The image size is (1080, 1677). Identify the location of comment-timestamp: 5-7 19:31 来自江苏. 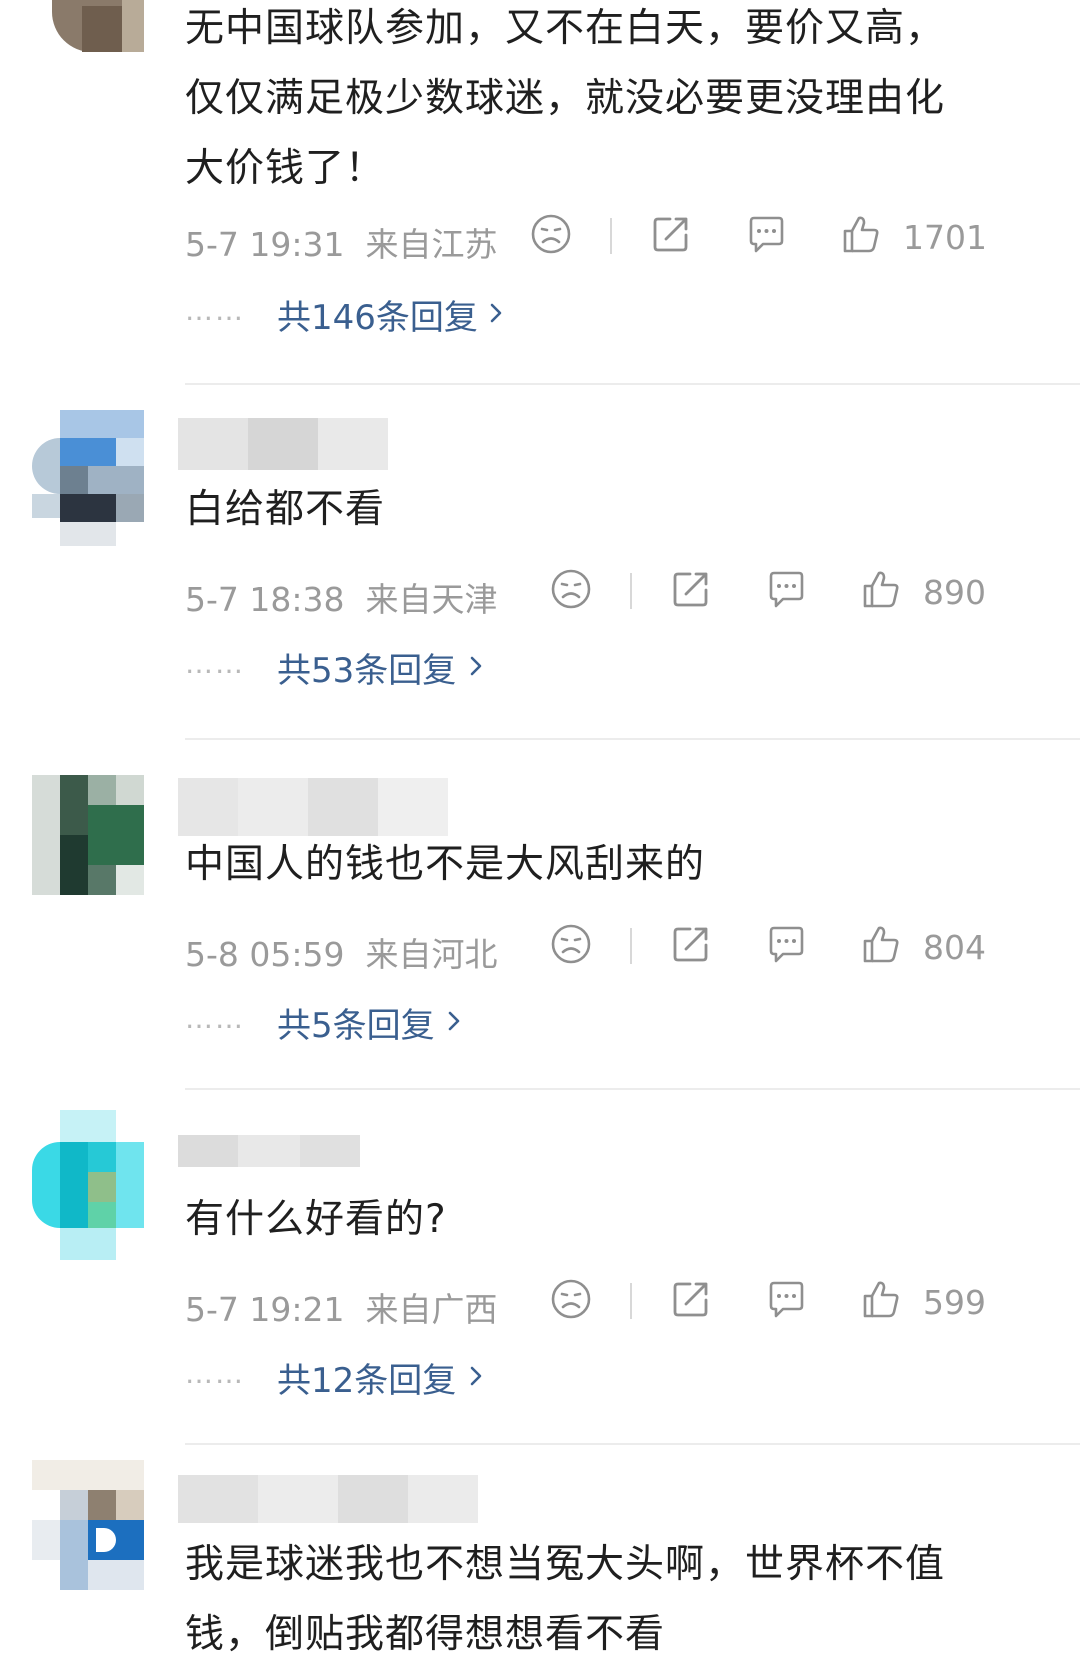
(341, 242).